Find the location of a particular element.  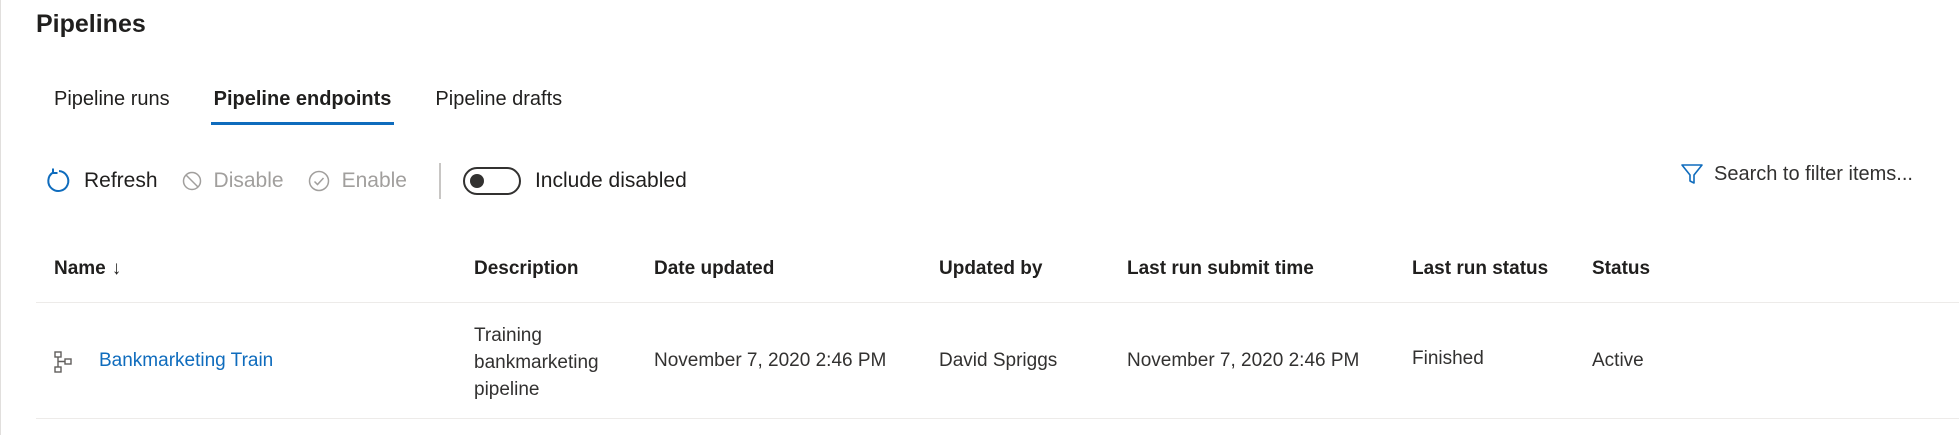

tab-pipeline-endpoints: Pipeline endpoints is located at coordinates (302, 106).